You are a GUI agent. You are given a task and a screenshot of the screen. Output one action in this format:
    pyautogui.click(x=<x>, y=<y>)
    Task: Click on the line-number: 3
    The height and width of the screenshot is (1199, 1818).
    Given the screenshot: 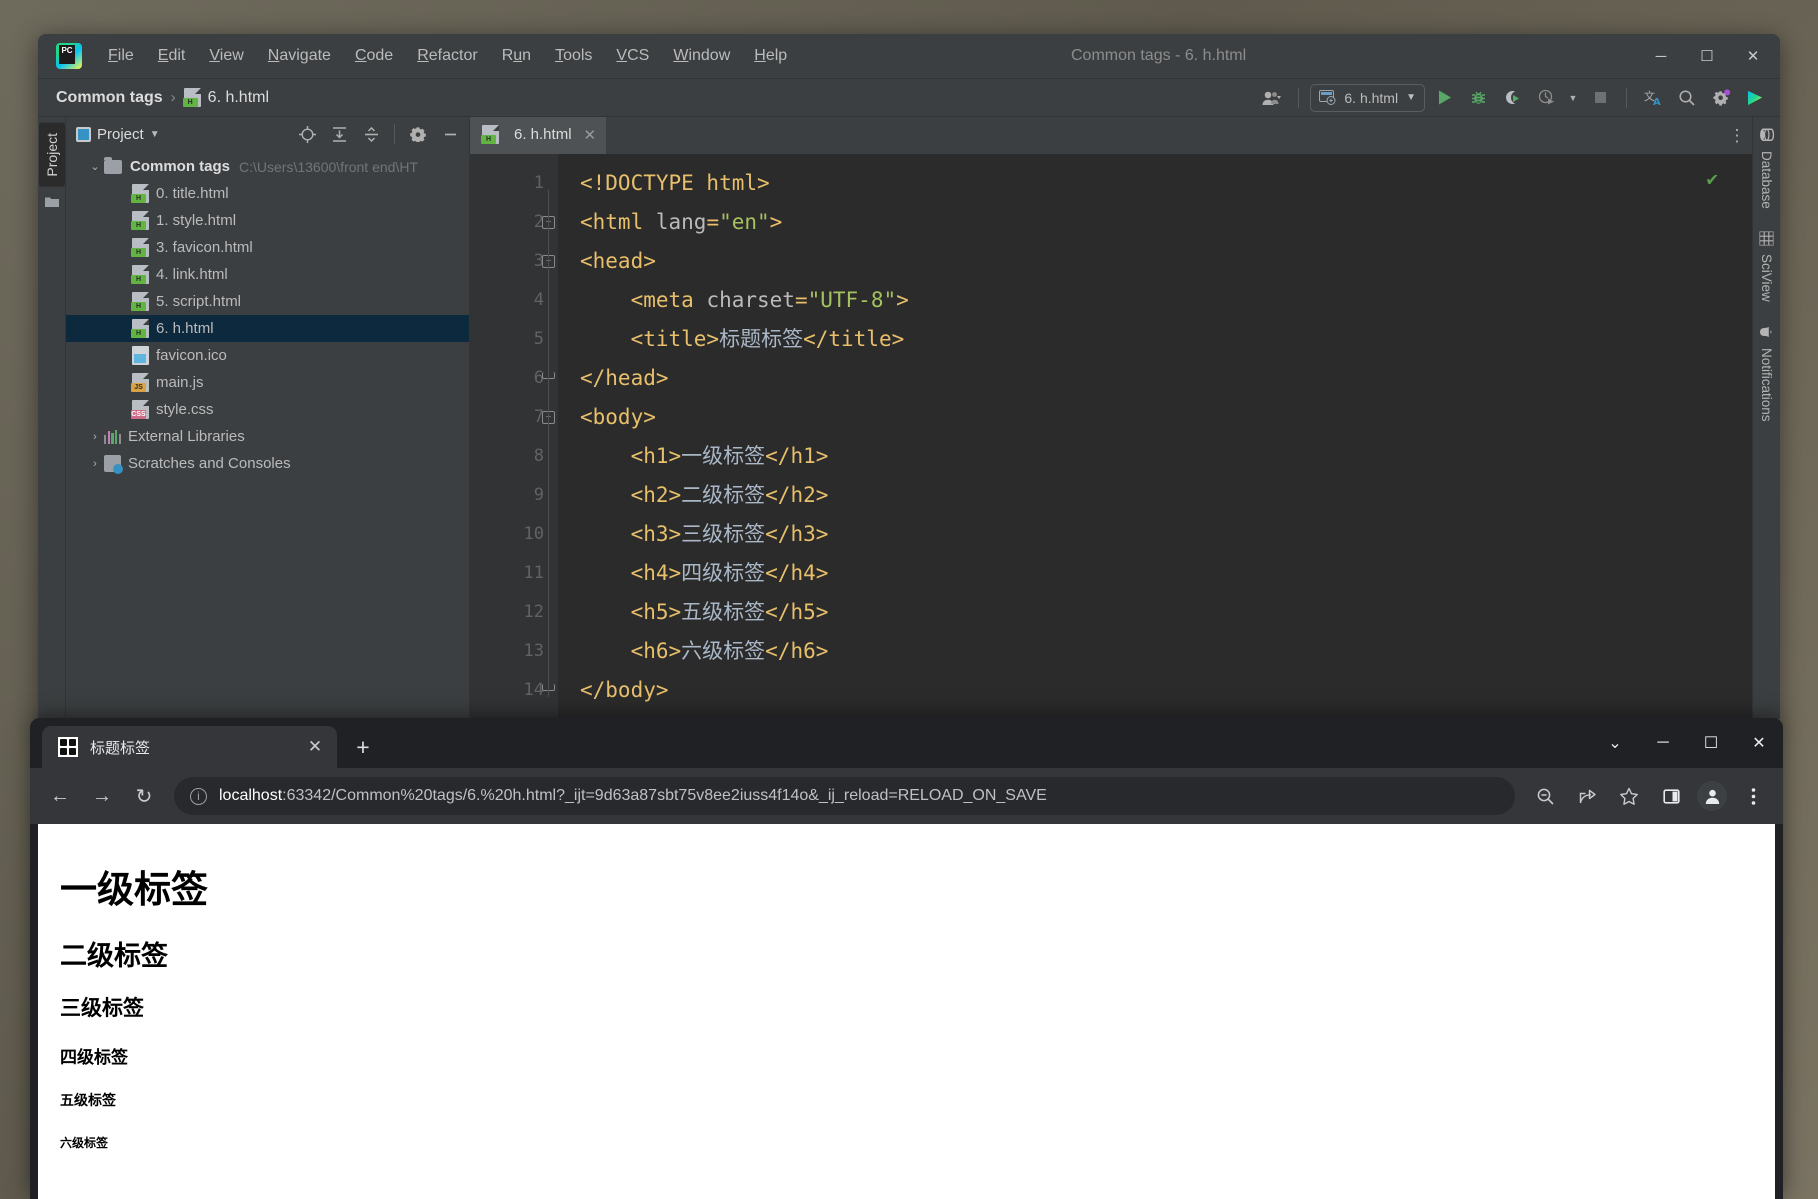 What is the action you would take?
    pyautogui.click(x=538, y=261)
    